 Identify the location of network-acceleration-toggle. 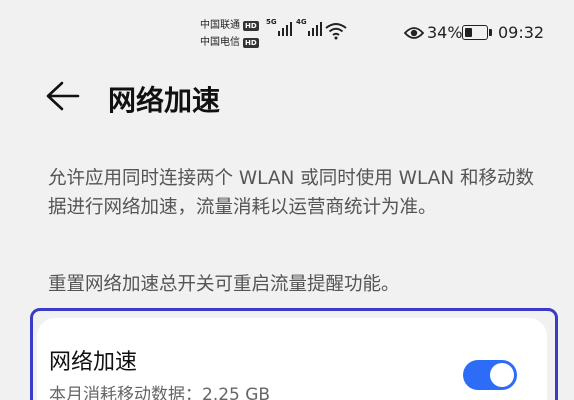
(490, 375).